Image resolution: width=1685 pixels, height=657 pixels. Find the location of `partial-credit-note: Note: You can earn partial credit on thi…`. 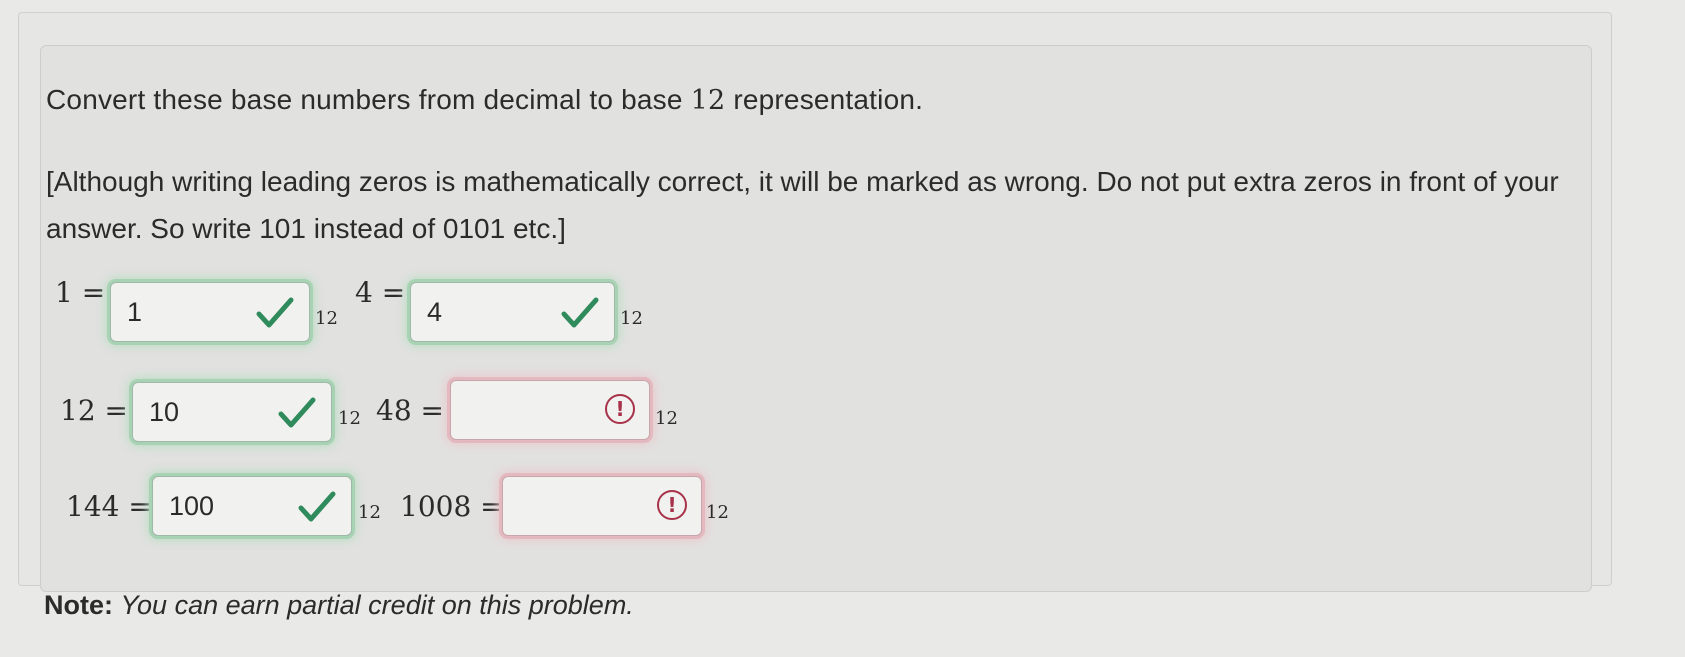

partial-credit-note: Note: You can earn partial credit on thi… is located at coordinates (339, 605).